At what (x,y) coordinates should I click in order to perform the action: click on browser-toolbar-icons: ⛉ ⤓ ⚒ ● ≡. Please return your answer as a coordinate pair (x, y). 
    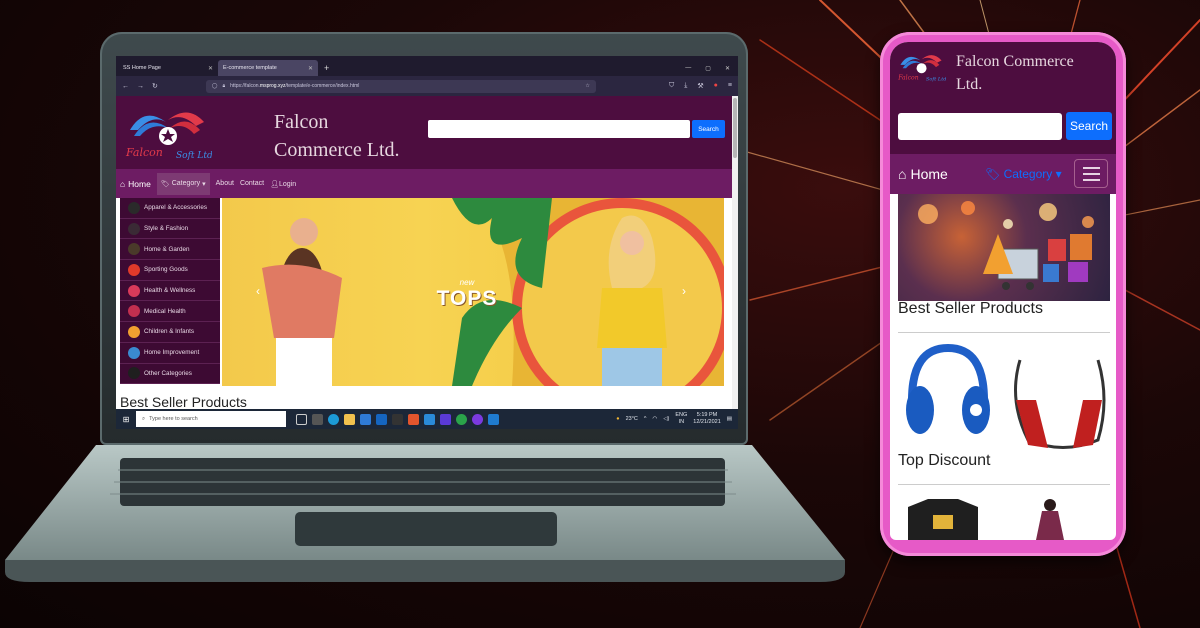
    Looking at the image, I should click on (700, 86).